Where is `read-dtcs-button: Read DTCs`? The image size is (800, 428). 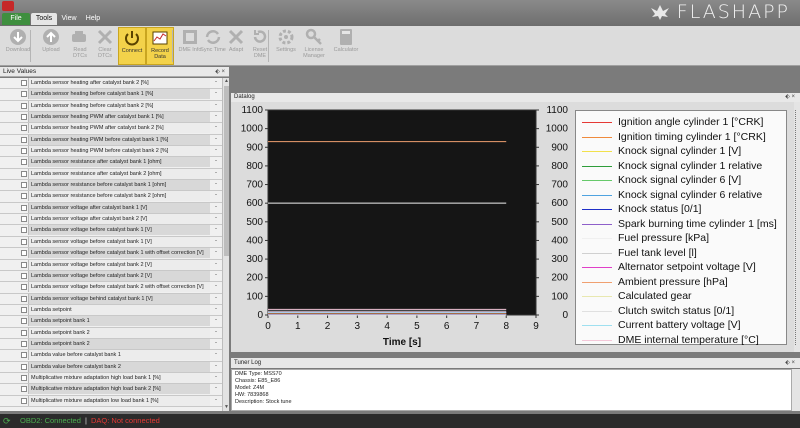
read-dtcs-button: Read DTCs is located at coordinates (80, 46).